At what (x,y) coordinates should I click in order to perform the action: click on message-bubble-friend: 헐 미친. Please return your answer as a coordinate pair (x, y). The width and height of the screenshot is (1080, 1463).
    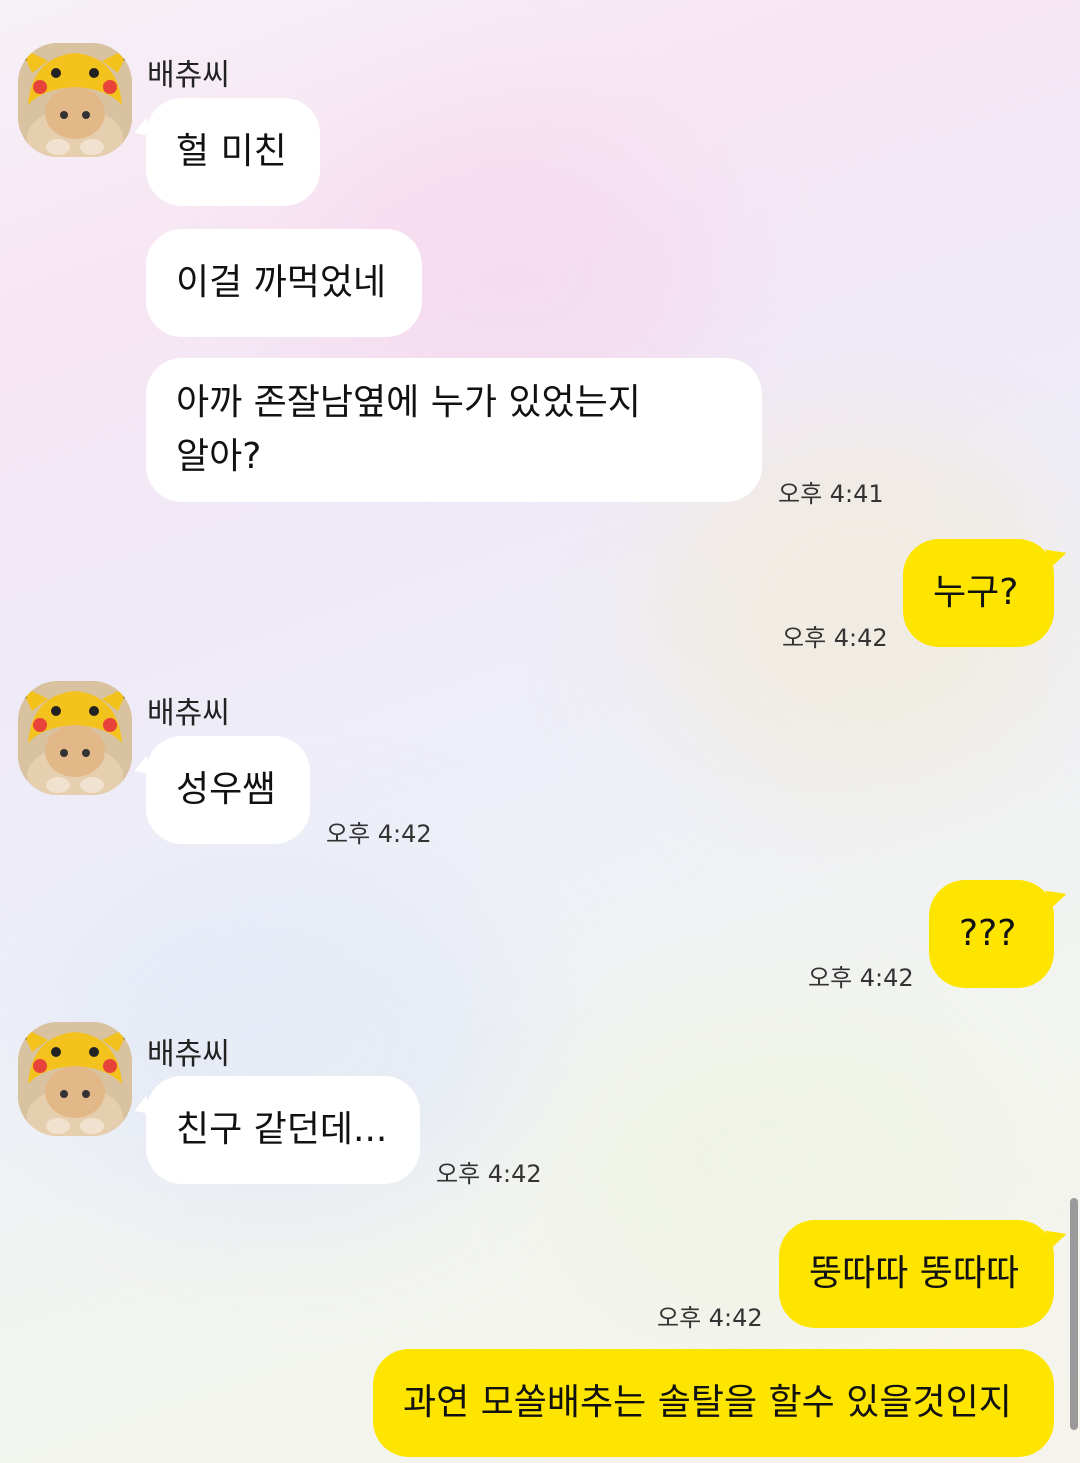
    Looking at the image, I should click on (233, 152).